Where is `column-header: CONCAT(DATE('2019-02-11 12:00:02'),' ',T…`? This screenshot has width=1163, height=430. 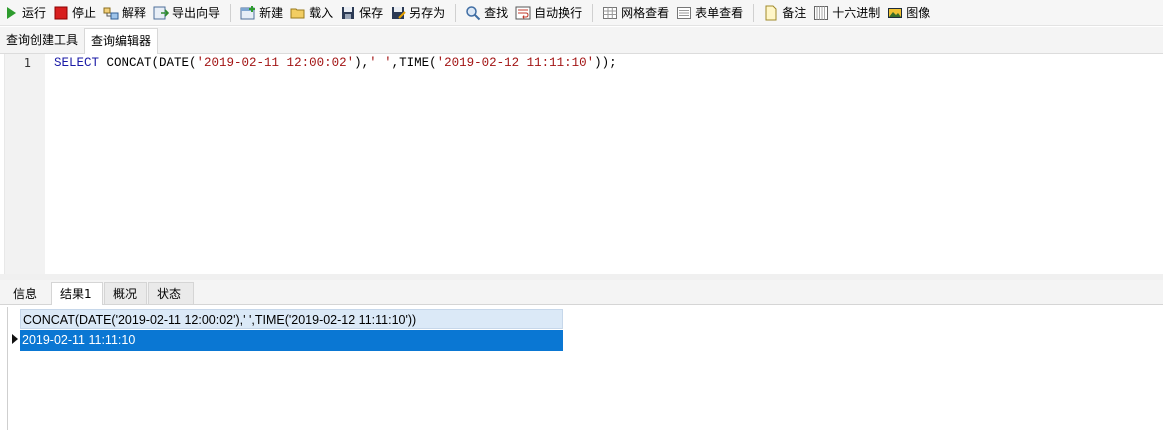 column-header: CONCAT(DATE('2019-02-11 12:00:02'),' ',T… is located at coordinates (291, 319).